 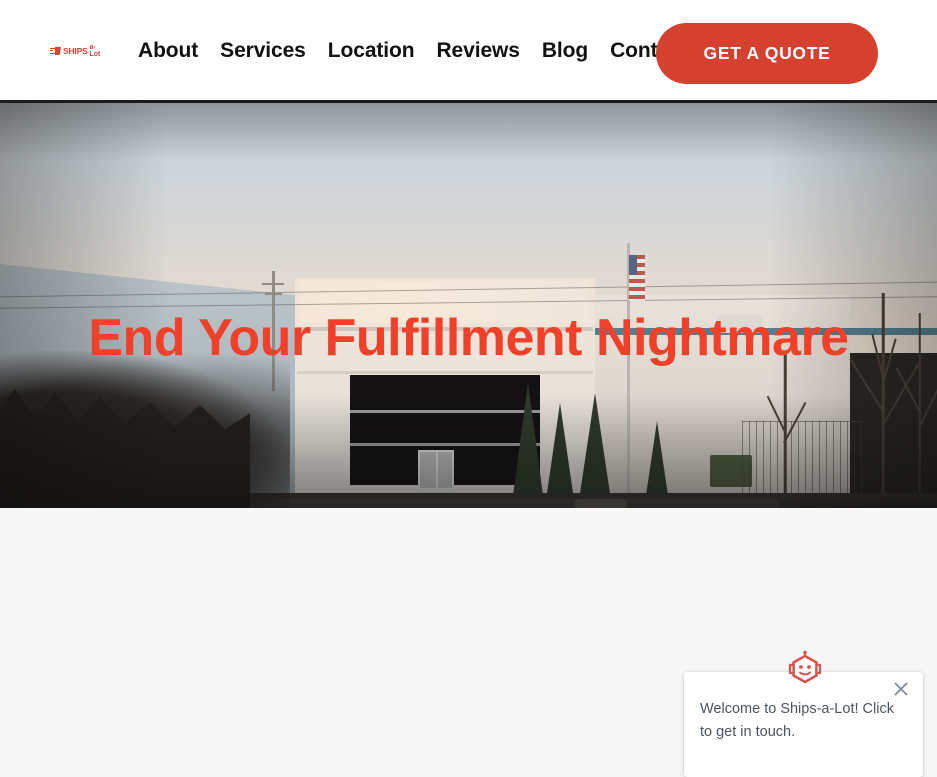 What do you see at coordinates (805, 670) in the screenshot?
I see `robot-face-icon` at bounding box center [805, 670].